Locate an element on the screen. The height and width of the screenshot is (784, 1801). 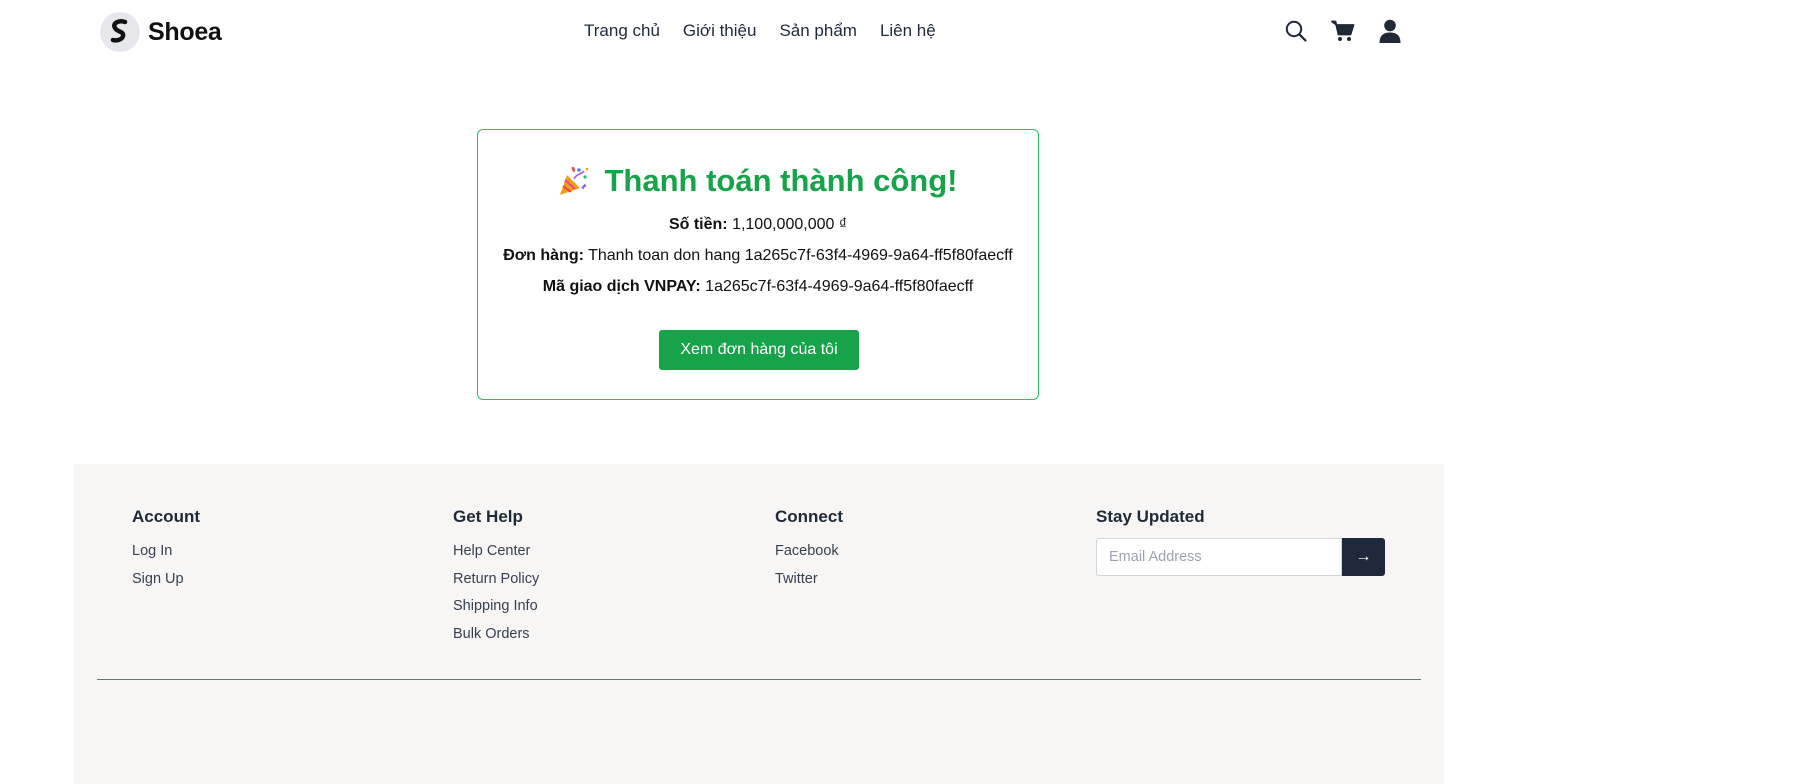
brand-name: Shoea is located at coordinates (185, 31).